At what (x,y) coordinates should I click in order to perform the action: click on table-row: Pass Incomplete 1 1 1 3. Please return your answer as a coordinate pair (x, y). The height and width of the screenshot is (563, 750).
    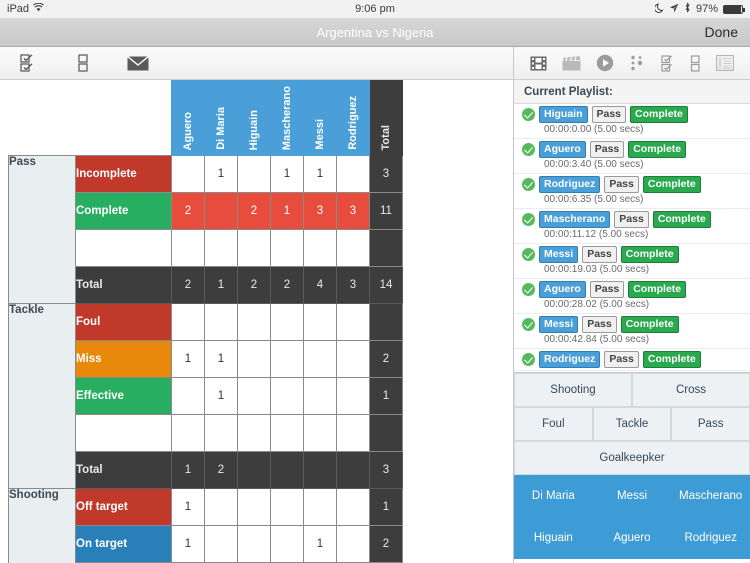
    Looking at the image, I should click on (205, 229).